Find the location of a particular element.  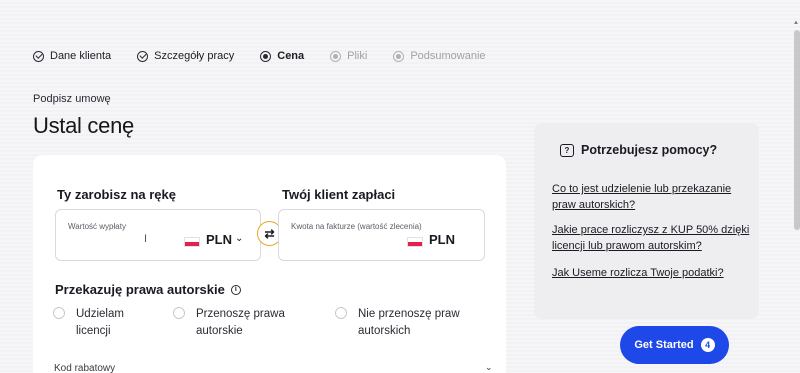

help-heading: ? Potrzebujesz pomocy? is located at coordinates (638, 150).